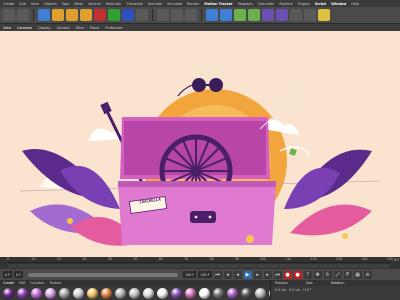  Describe the element at coordinates (8, 274) in the screenshot. I see `start-frame-field: 0 F` at that location.